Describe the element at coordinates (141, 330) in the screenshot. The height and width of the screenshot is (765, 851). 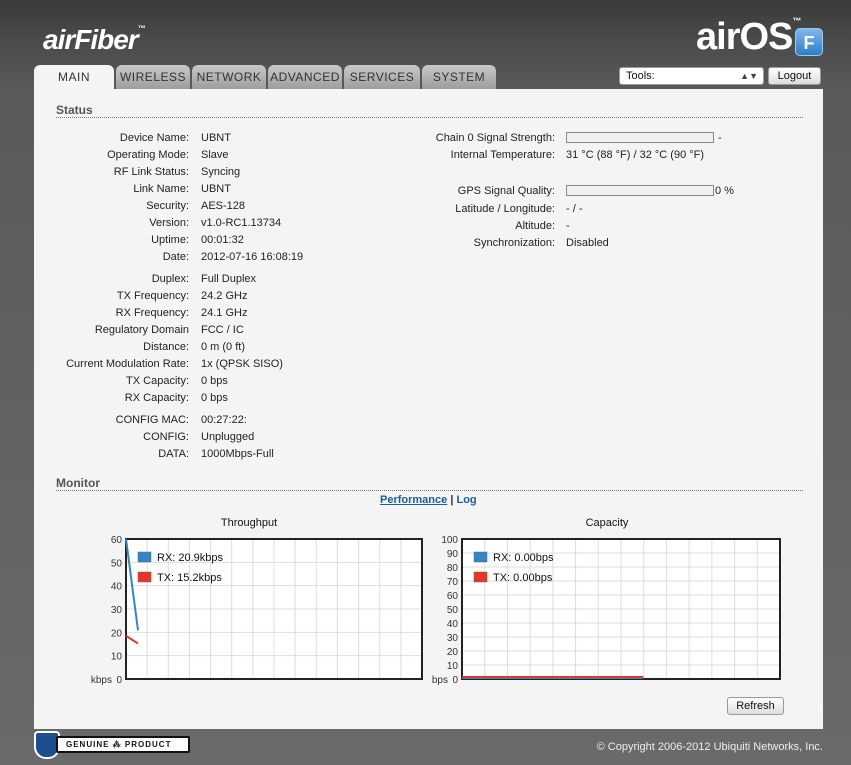
I see `status-label: Regulatory Domain` at that location.